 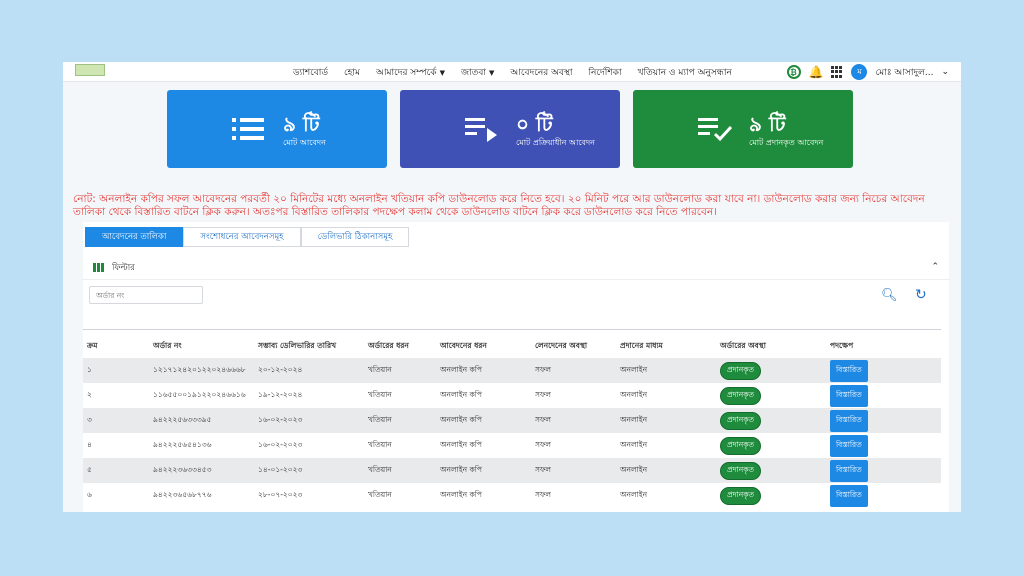 What do you see at coordinates (541, 72) in the screenshot?
I see `nav-application-status: আবেদনের অবস্থা` at bounding box center [541, 72].